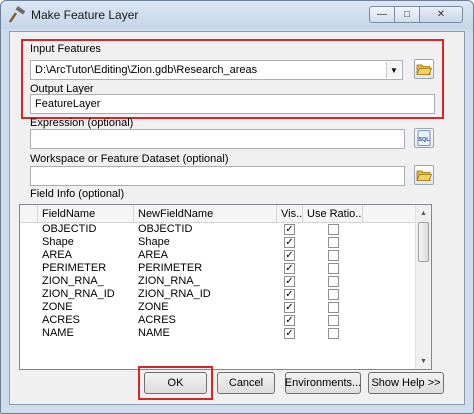 This screenshot has height=414, width=474. I want to click on row-header-corner, so click(29, 214).